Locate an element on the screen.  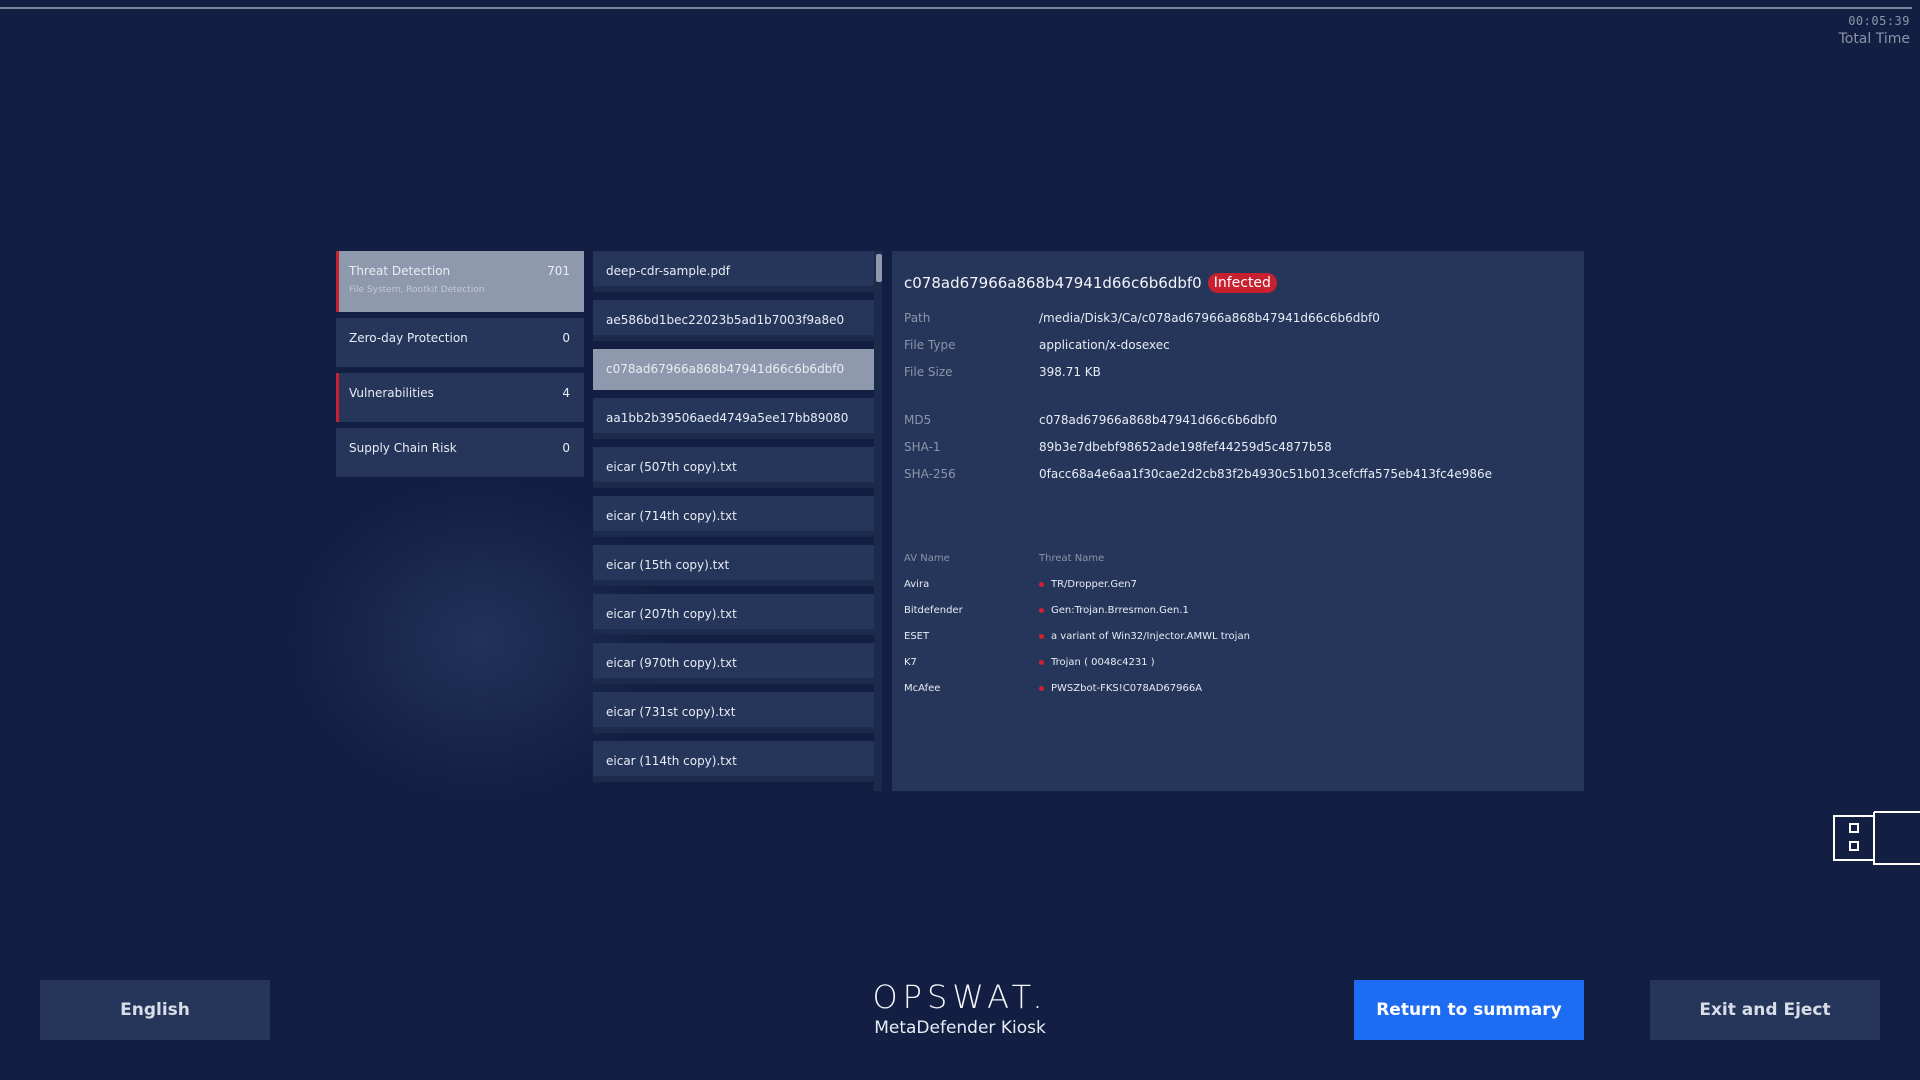
usb-drive-icon is located at coordinates (1876, 838).